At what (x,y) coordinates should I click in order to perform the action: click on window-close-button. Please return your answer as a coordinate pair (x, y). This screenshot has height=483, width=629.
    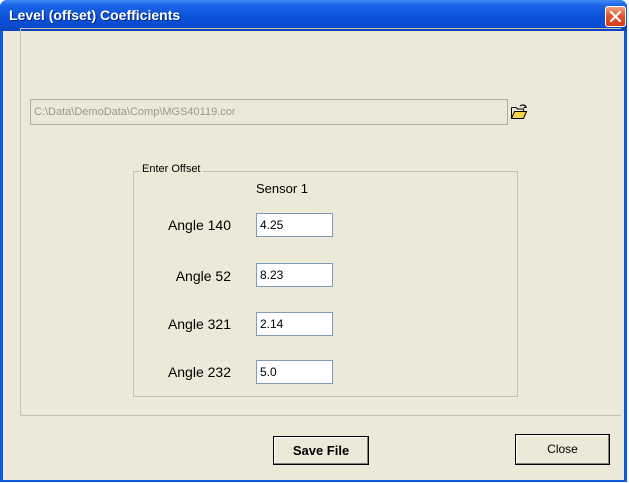
    Looking at the image, I should click on (615, 16).